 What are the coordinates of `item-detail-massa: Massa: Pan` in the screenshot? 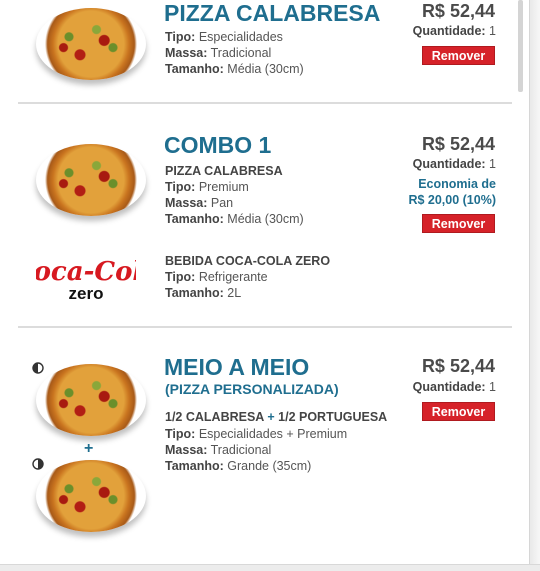 It's located at (199, 203).